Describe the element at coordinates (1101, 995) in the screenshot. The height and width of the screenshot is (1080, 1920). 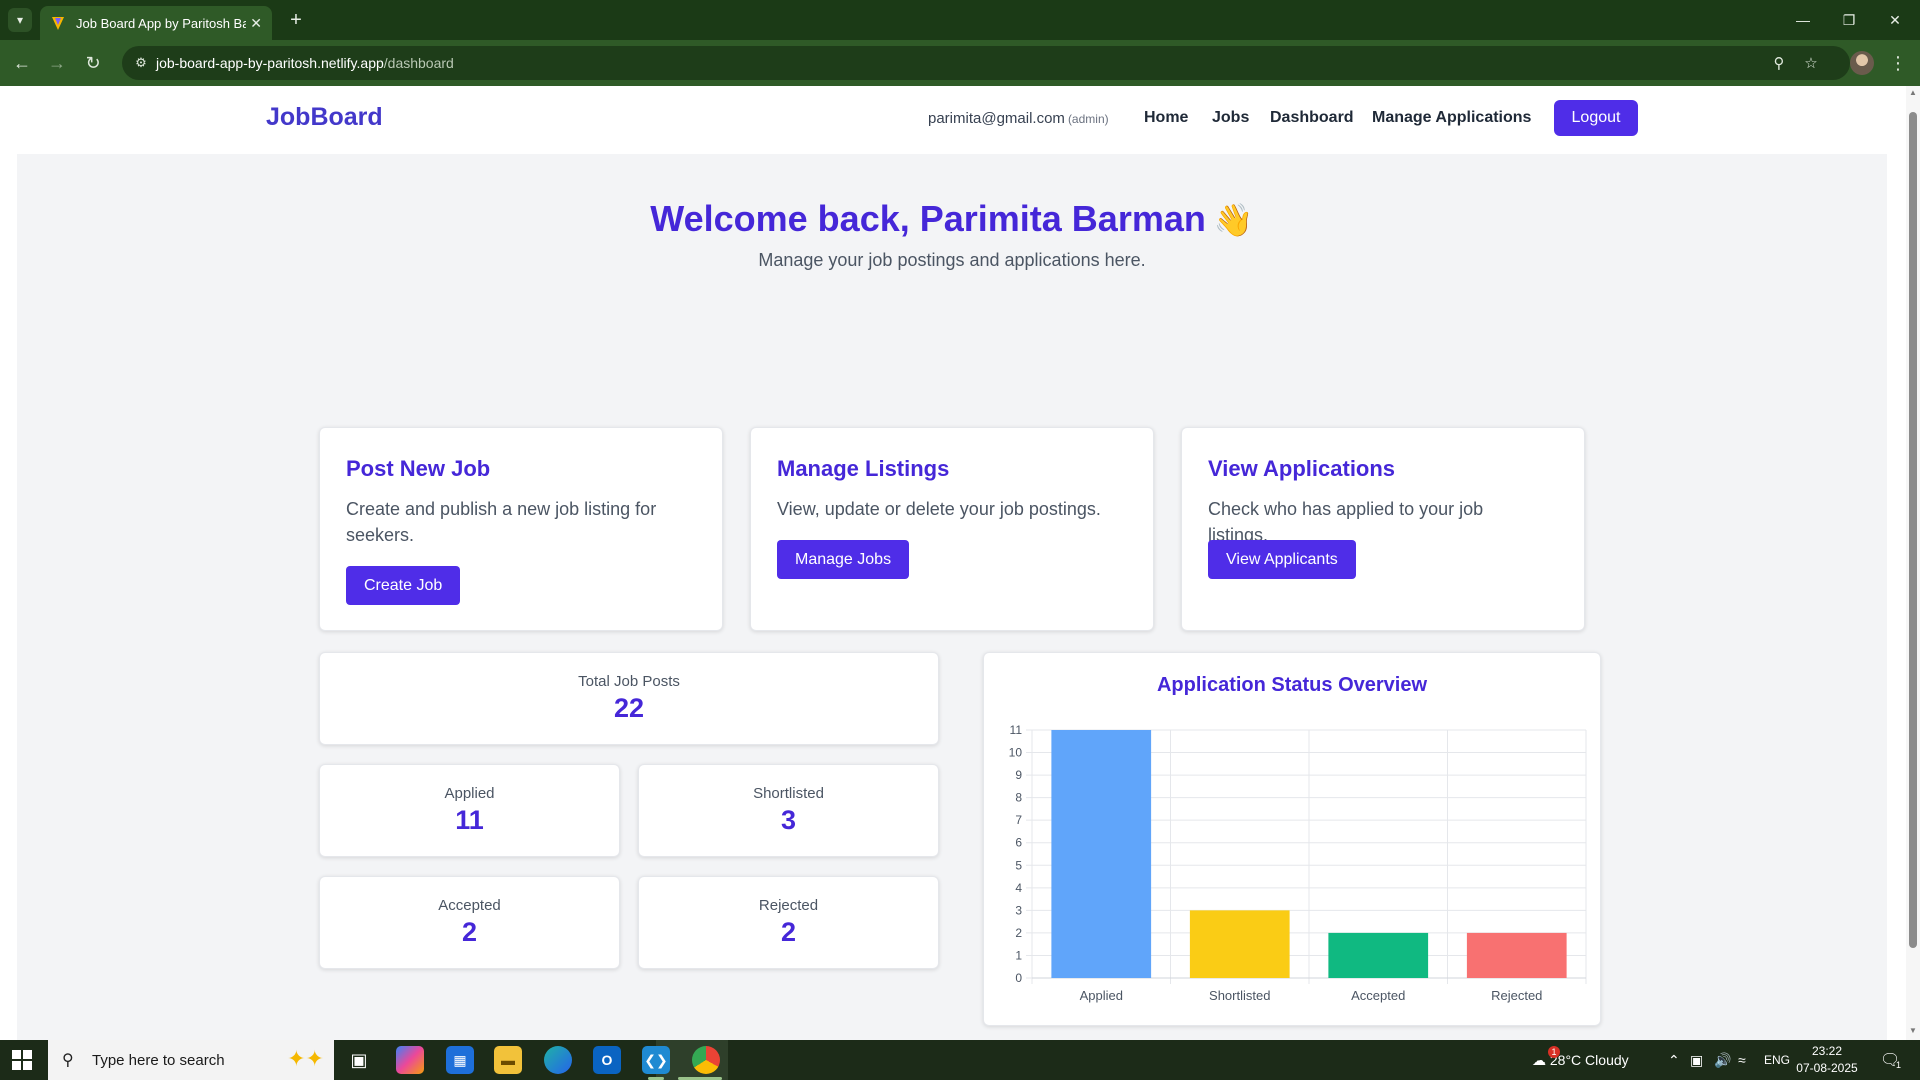
I see `x-tick-label: Applied` at that location.